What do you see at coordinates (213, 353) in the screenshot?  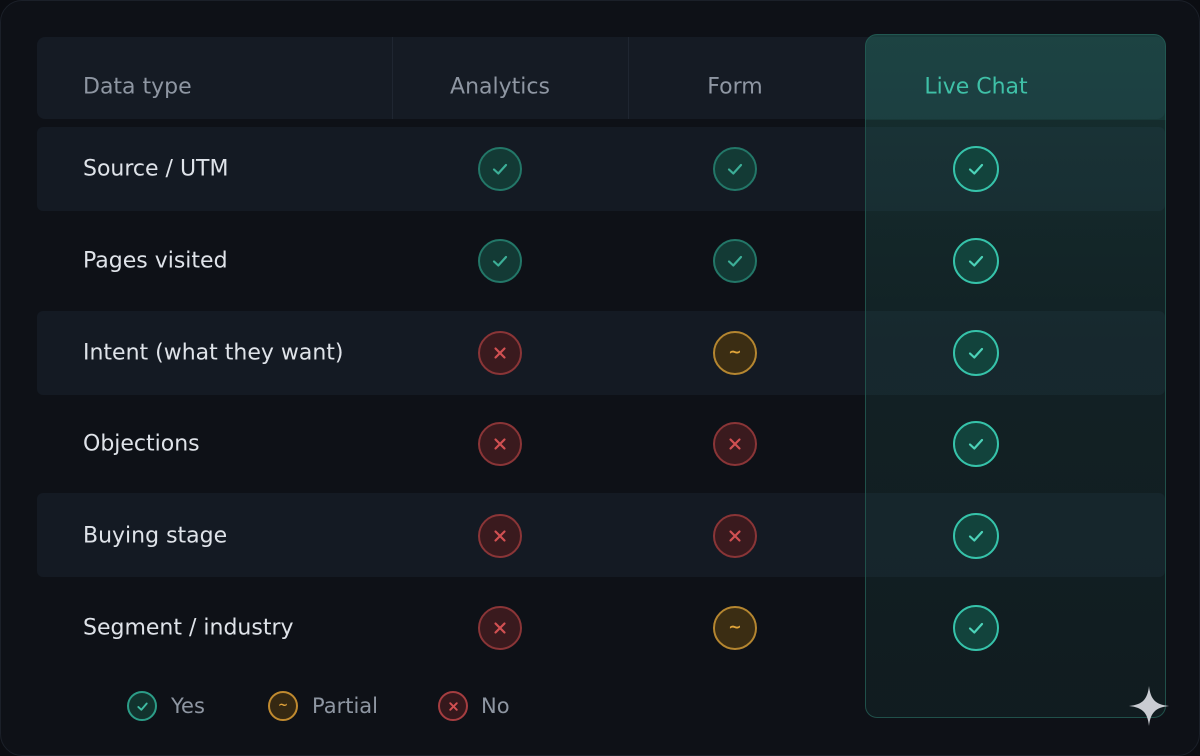 I see `row-label: Intent (what they want)` at bounding box center [213, 353].